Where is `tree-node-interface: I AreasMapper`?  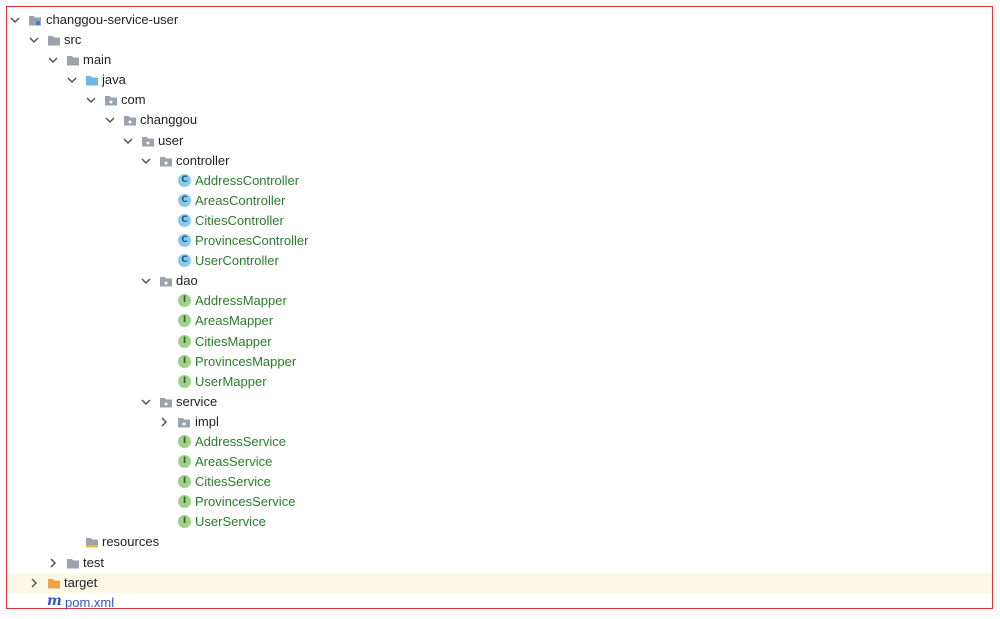 tree-node-interface: I AreasMapper is located at coordinates (500, 321).